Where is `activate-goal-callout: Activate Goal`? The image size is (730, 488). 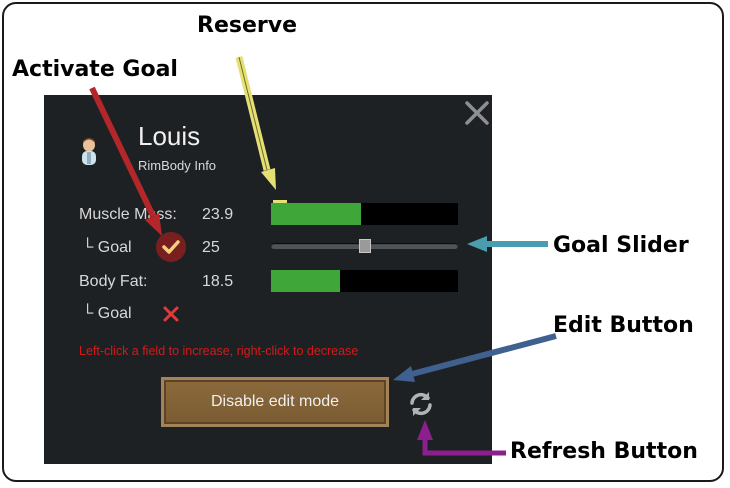
activate-goal-callout: Activate Goal is located at coordinates (95, 69).